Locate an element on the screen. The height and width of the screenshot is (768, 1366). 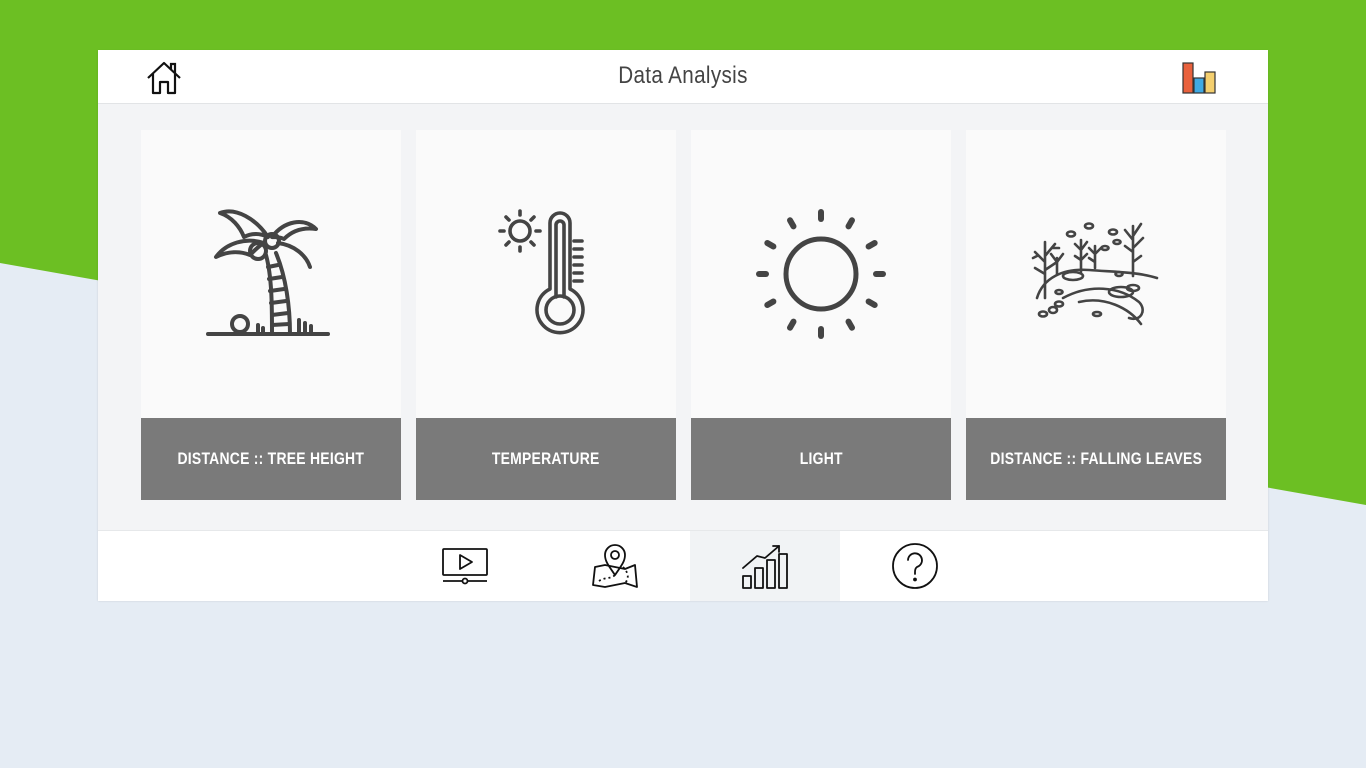
nav-help is located at coordinates (915, 566).